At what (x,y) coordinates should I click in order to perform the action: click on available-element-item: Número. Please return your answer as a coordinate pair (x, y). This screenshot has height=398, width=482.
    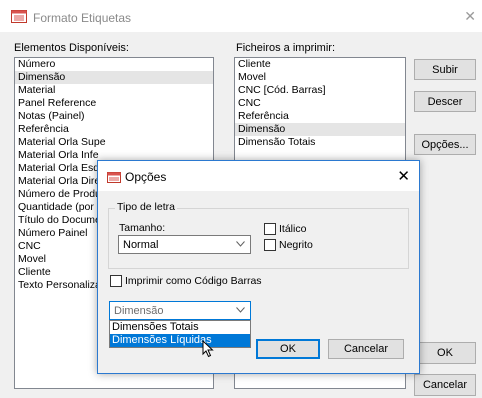
    Looking at the image, I should click on (114, 64).